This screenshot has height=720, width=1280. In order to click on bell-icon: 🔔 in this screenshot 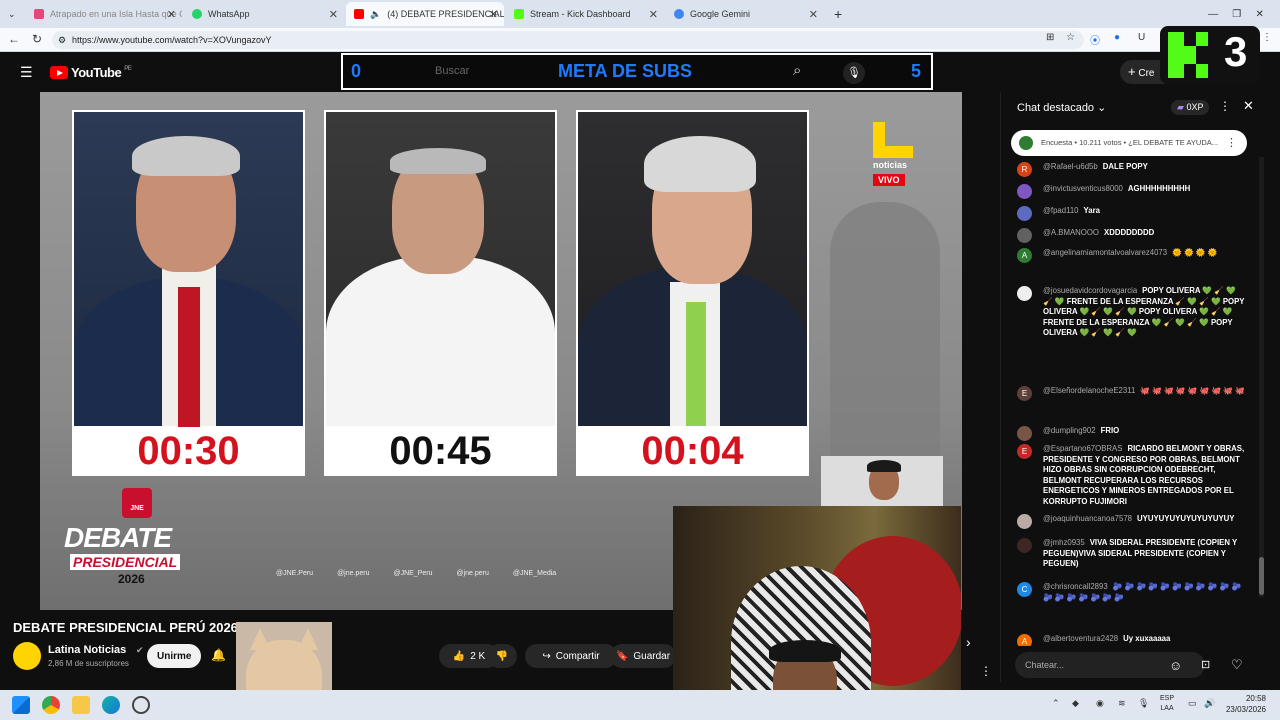, I will do `click(218, 655)`.